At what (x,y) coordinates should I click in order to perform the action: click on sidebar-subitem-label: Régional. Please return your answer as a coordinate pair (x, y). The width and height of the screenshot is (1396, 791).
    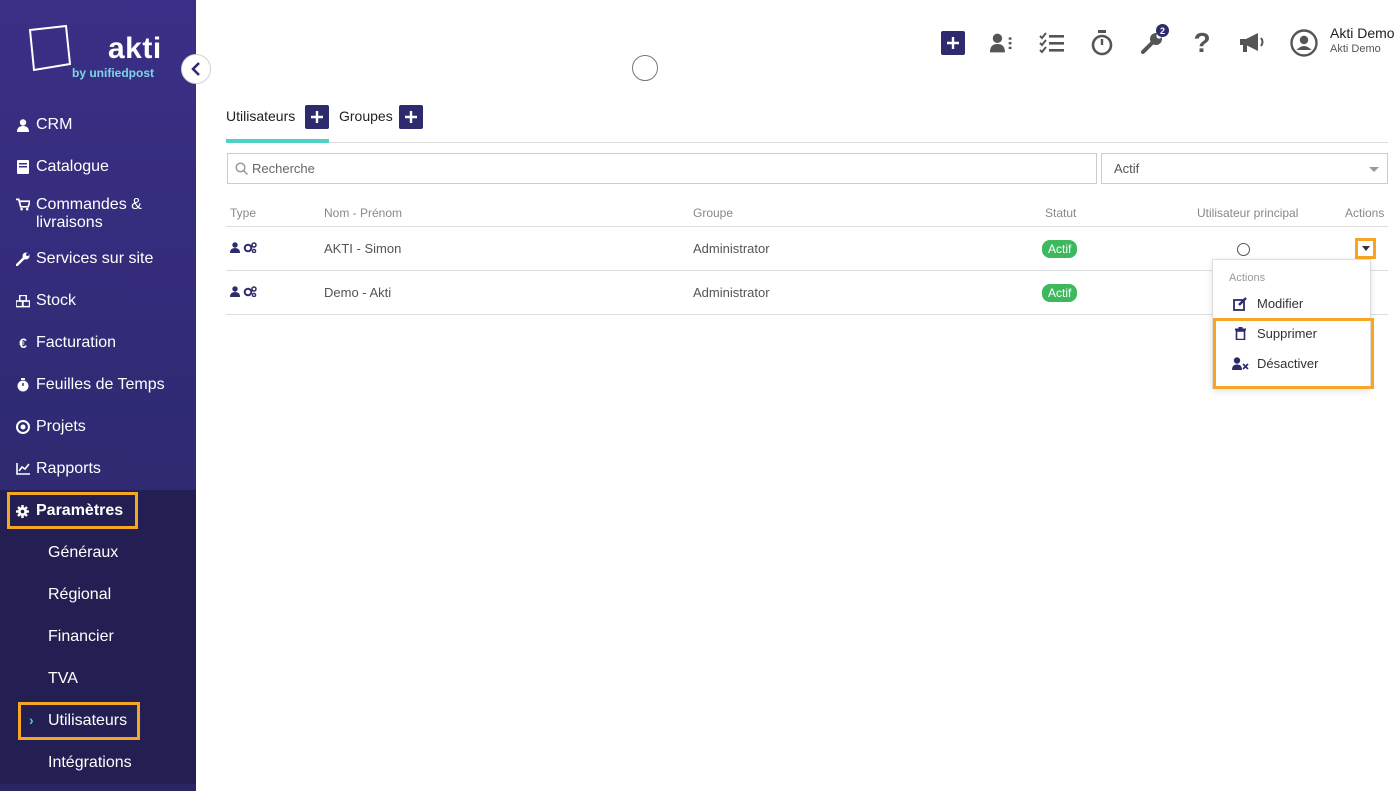
    Looking at the image, I should click on (80, 594).